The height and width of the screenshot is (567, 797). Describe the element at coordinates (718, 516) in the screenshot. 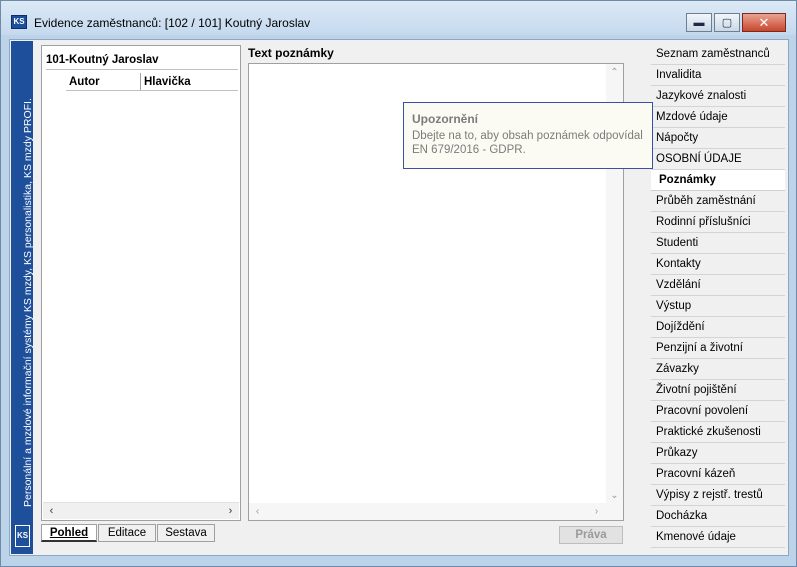

I see `menu-item-dochazka: Docházka` at that location.